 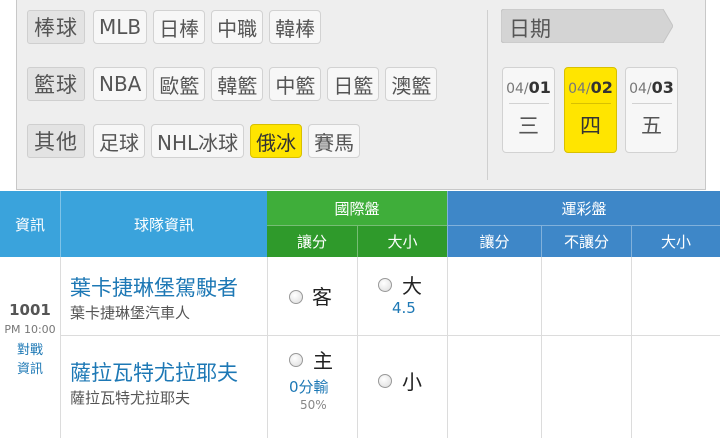 I want to click on chip-china-basketball: 中籃, so click(x=295, y=84).